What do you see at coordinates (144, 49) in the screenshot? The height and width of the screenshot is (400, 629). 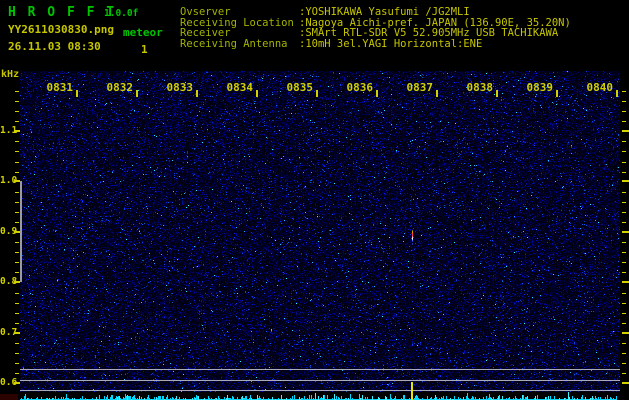 I see `meteor-count: 1` at bounding box center [144, 49].